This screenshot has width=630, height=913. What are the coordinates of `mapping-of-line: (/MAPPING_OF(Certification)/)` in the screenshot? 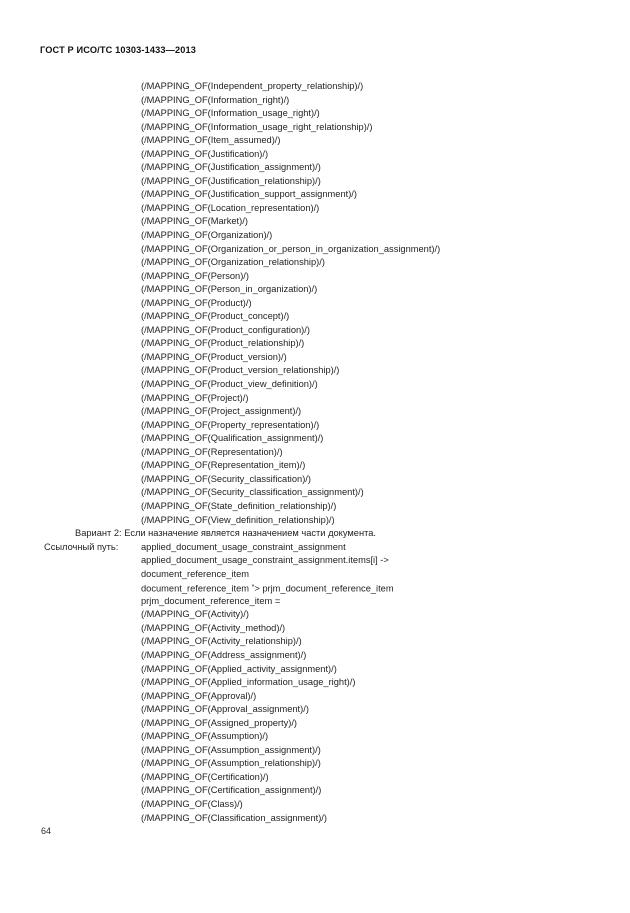 It's located at (205, 776).